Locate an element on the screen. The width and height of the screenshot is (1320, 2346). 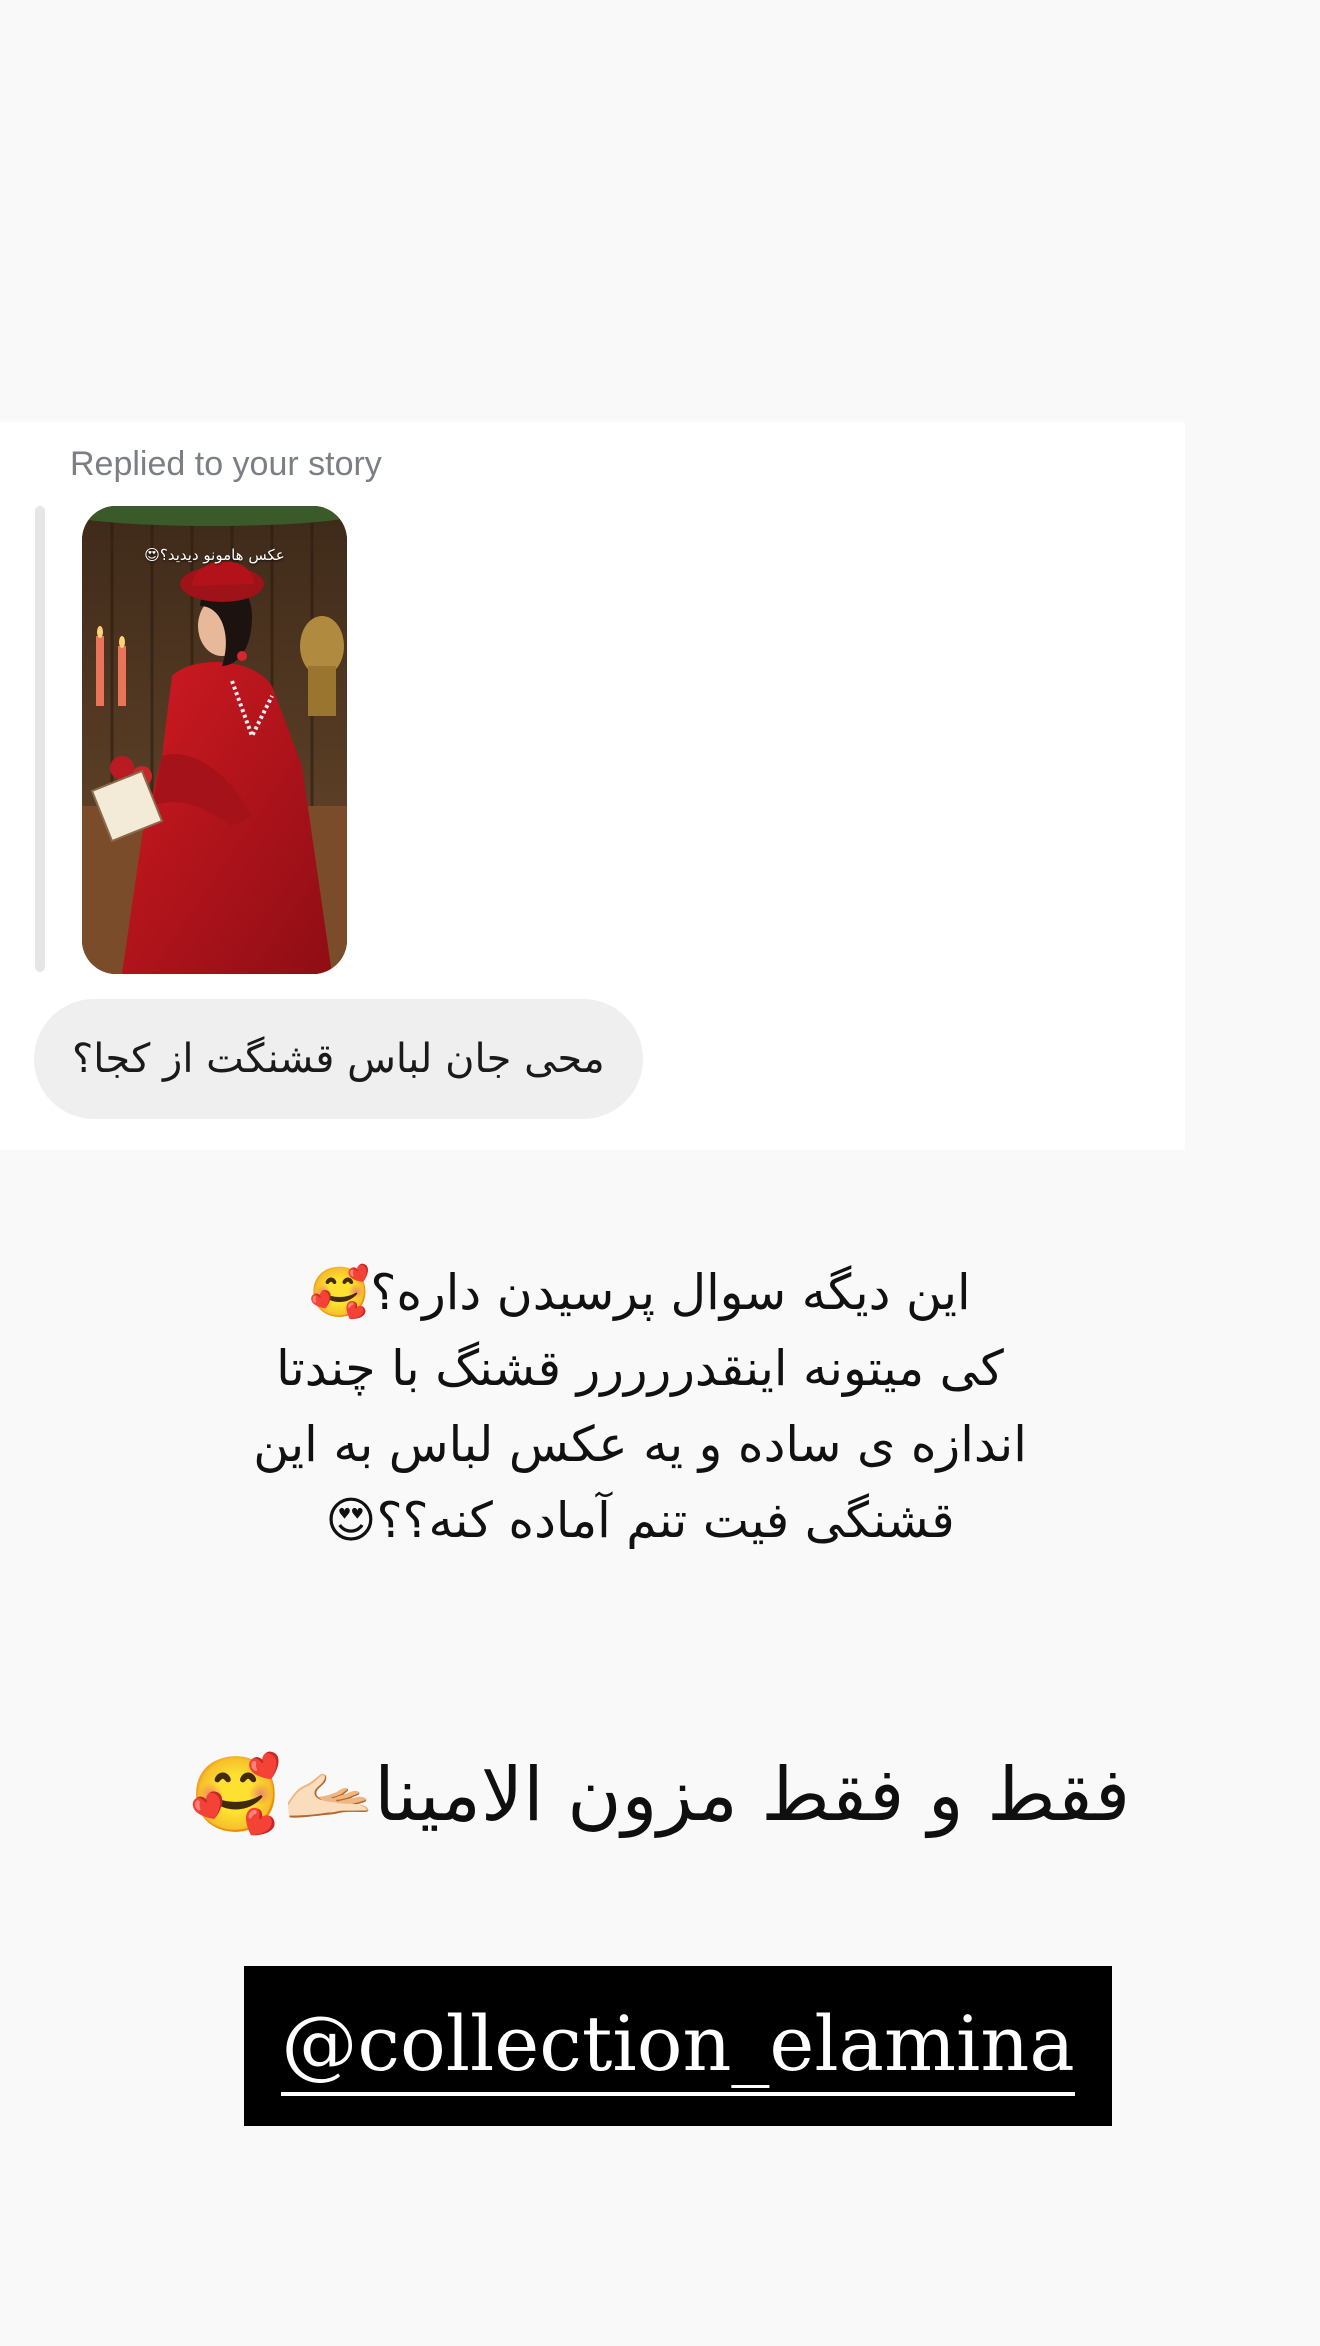
mention-username: @collection_elamina is located at coordinates (678, 2046).